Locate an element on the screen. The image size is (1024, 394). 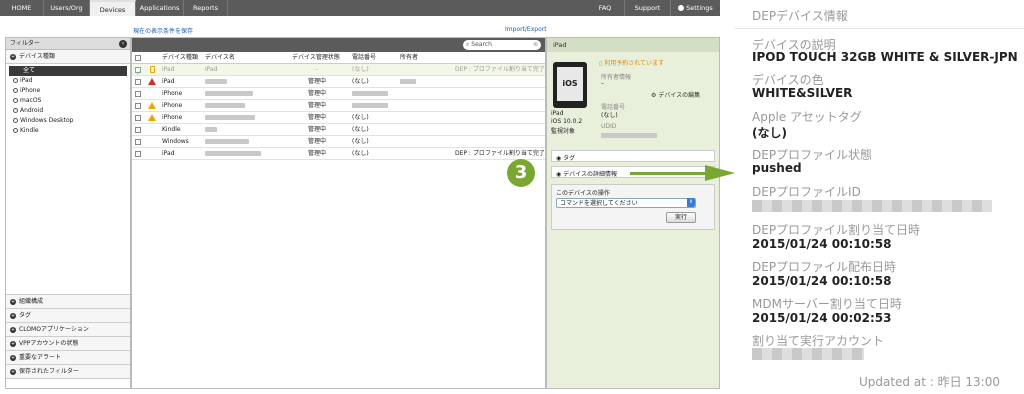
table-row: iPhone 管理中 (なし) is located at coordinates (338, 118).